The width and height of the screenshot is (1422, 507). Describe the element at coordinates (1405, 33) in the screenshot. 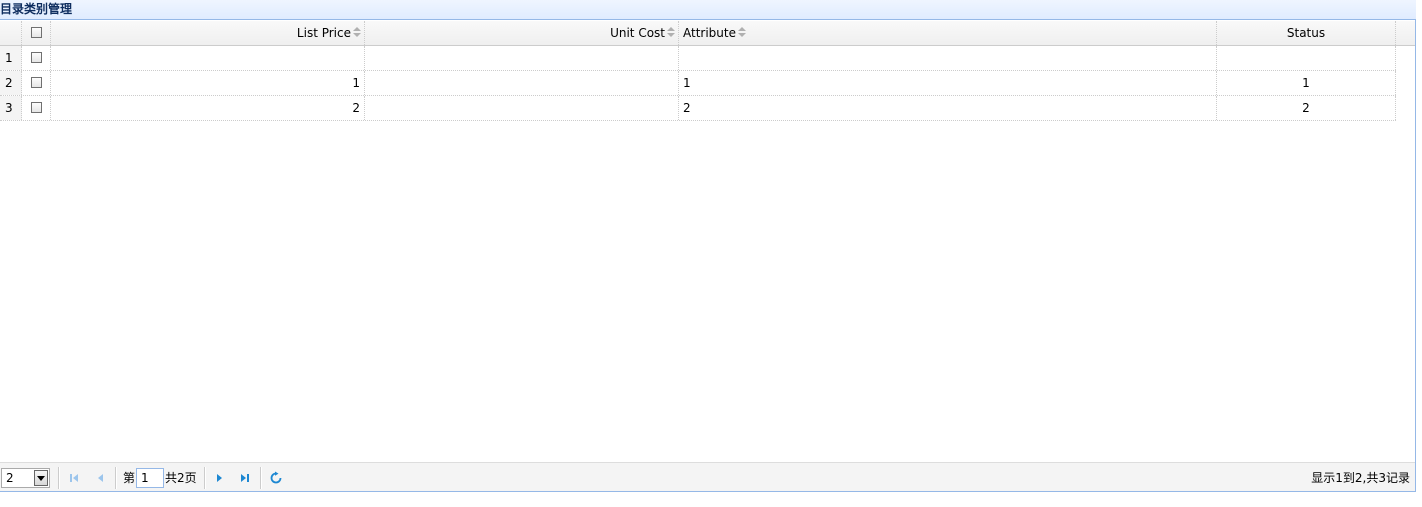

I see `header-scrollbar-filler` at that location.